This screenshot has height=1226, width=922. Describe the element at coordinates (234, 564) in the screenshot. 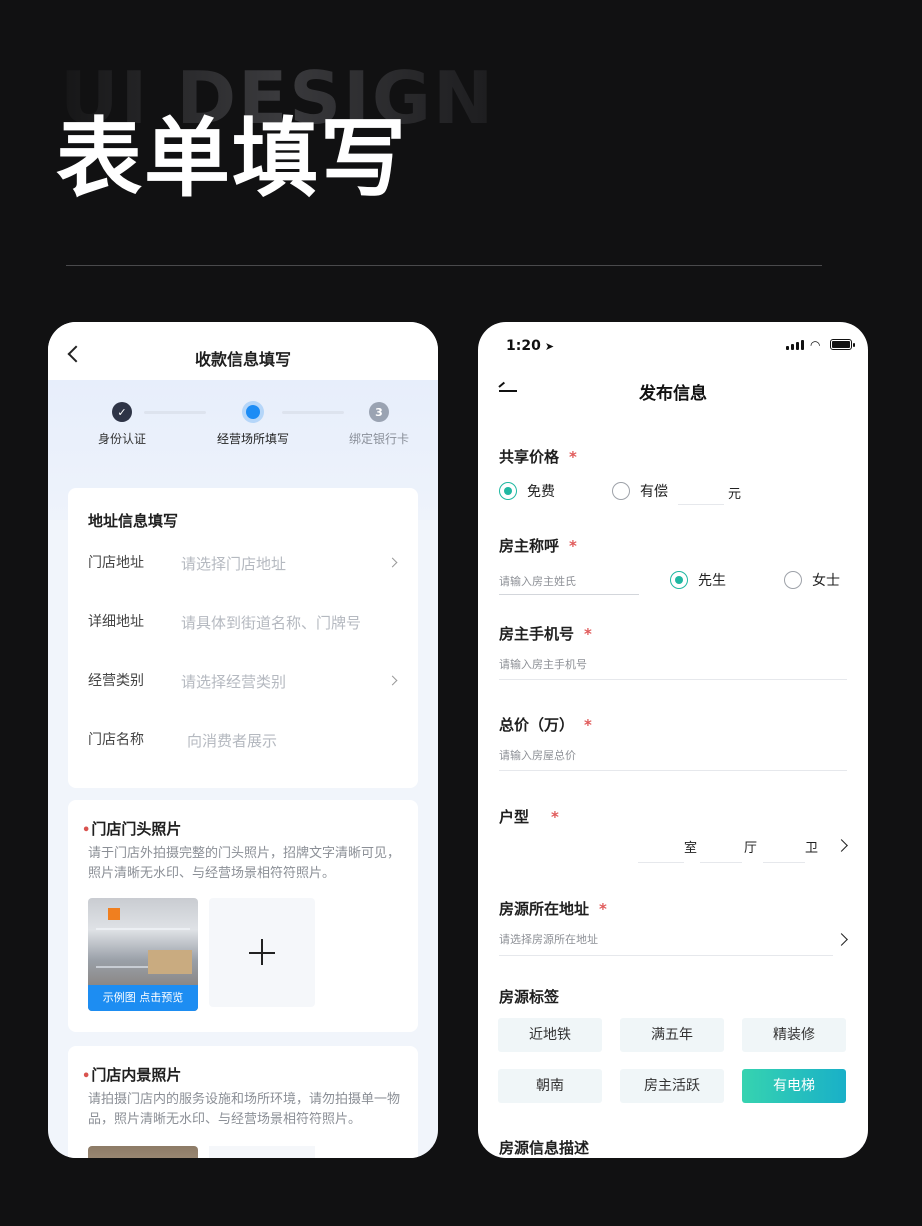

I see `field-placeholder: 请选择门店地址` at that location.